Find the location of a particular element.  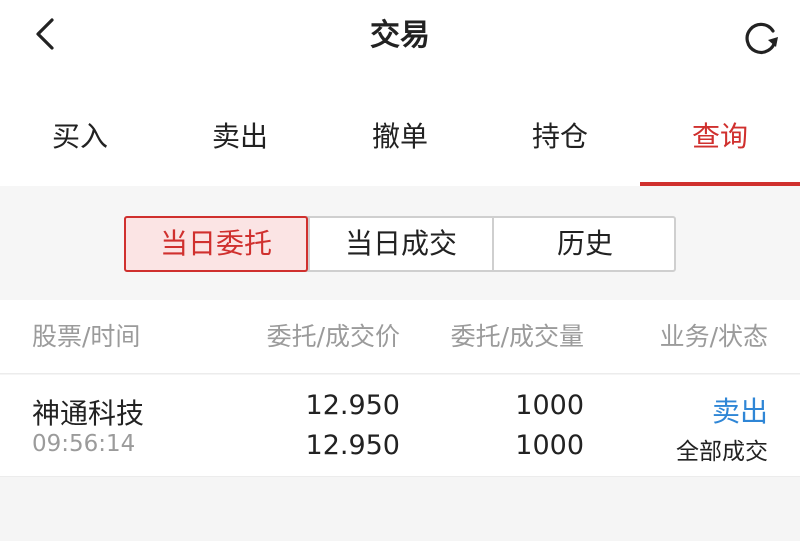

column-business-status: 业务/状态 is located at coordinates (713, 336).